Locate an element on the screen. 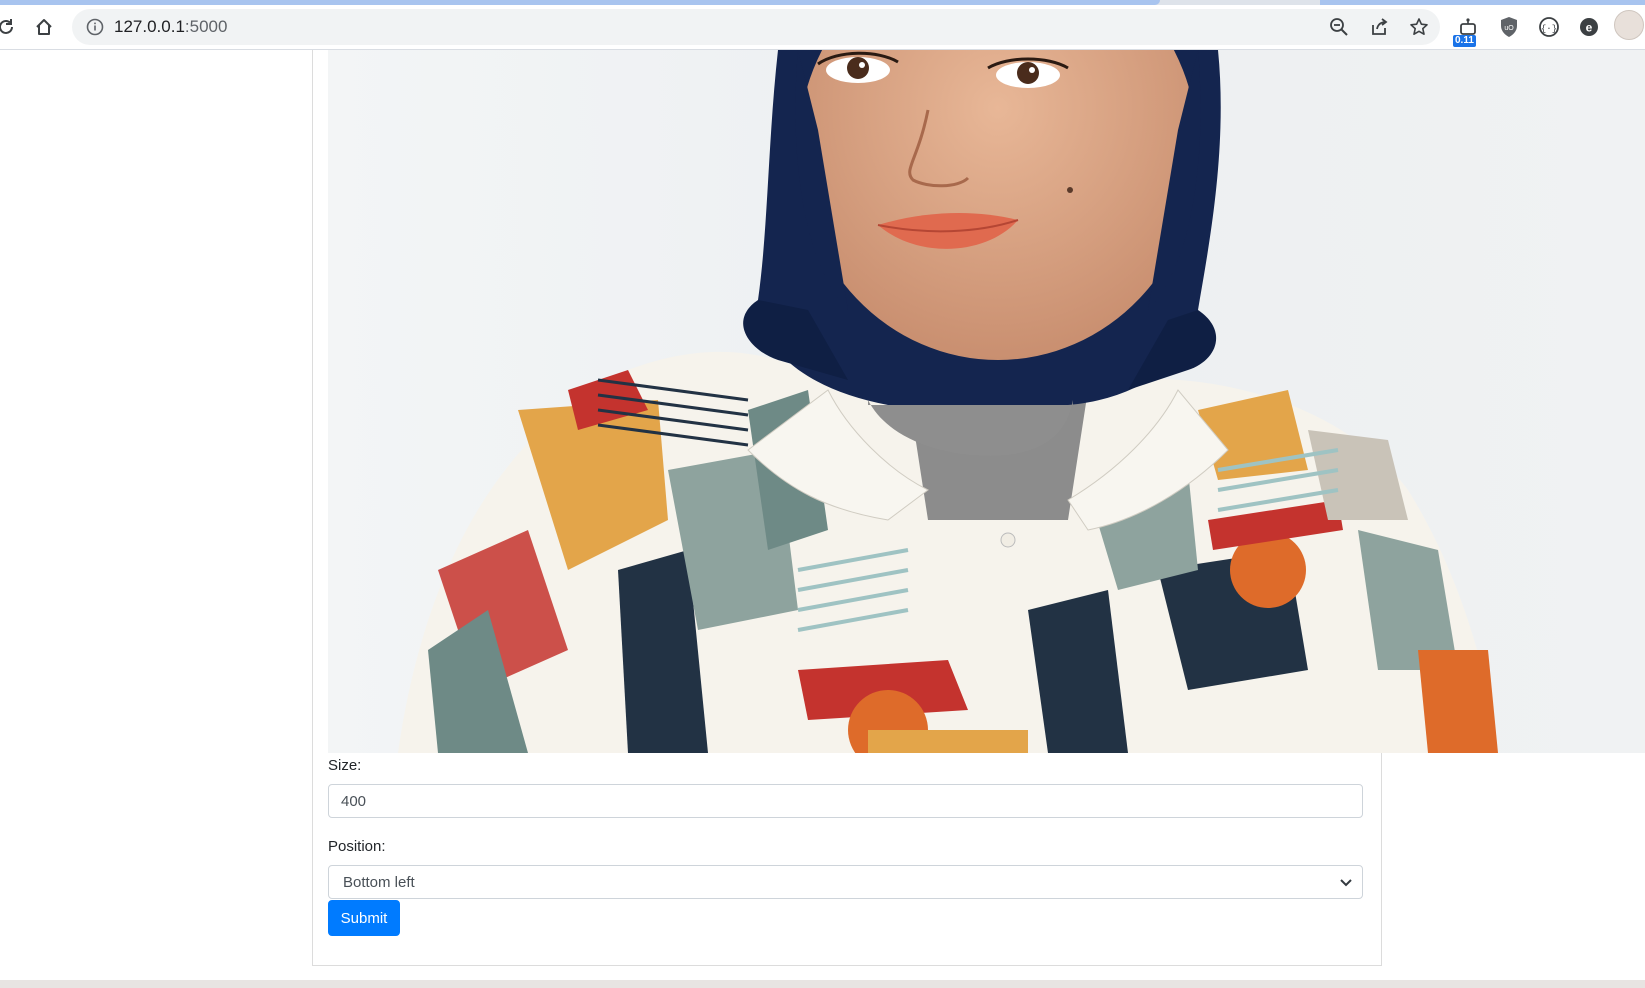 The width and height of the screenshot is (1645, 988). reload-icon is located at coordinates (10, 27).